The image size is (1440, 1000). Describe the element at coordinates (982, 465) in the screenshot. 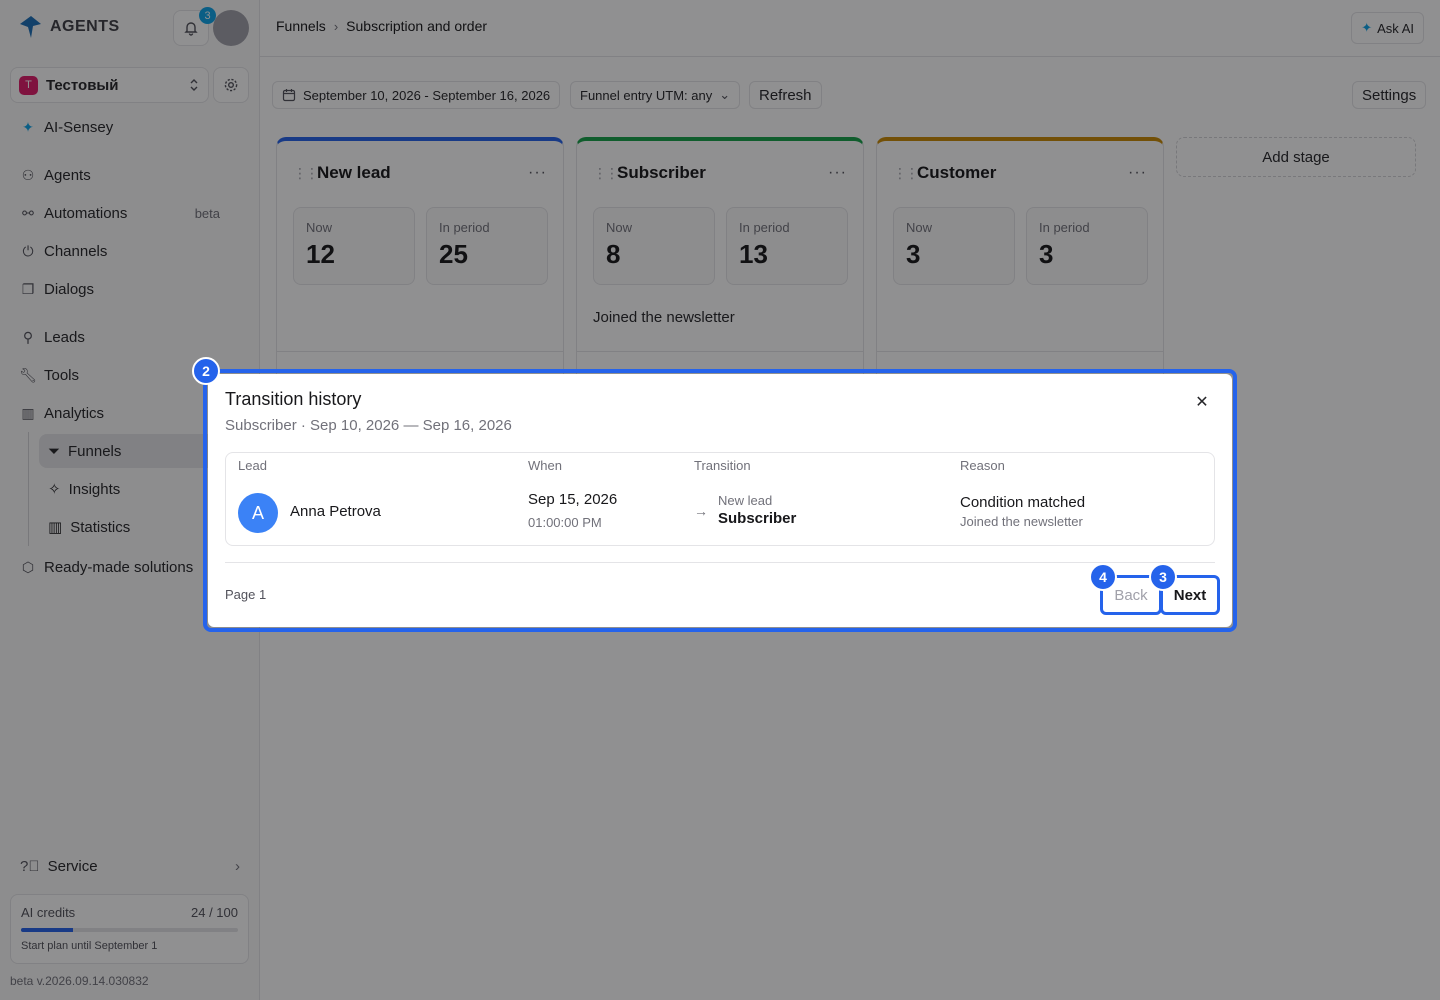

I see `column-header-reason: Reason` at that location.